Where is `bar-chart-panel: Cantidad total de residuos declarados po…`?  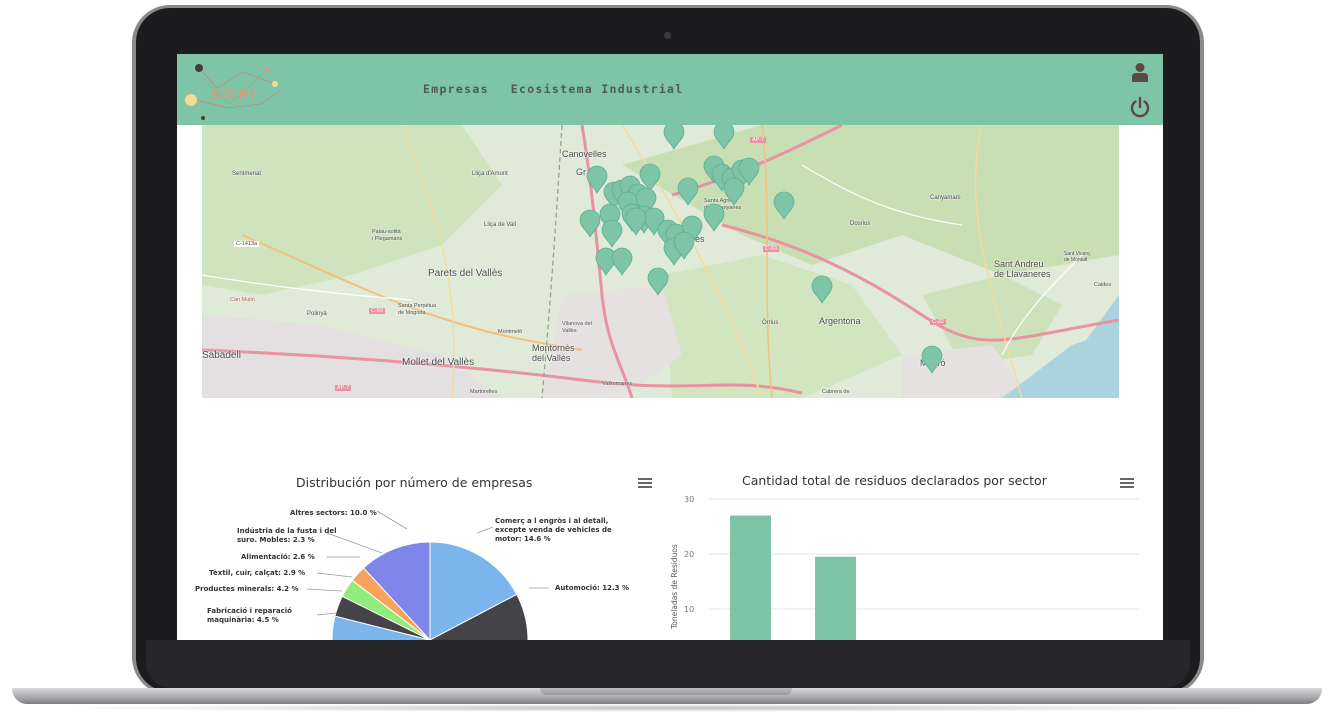
bar-chart-panel: Cantidad total de residuos declarados po… is located at coordinates (916, 544).